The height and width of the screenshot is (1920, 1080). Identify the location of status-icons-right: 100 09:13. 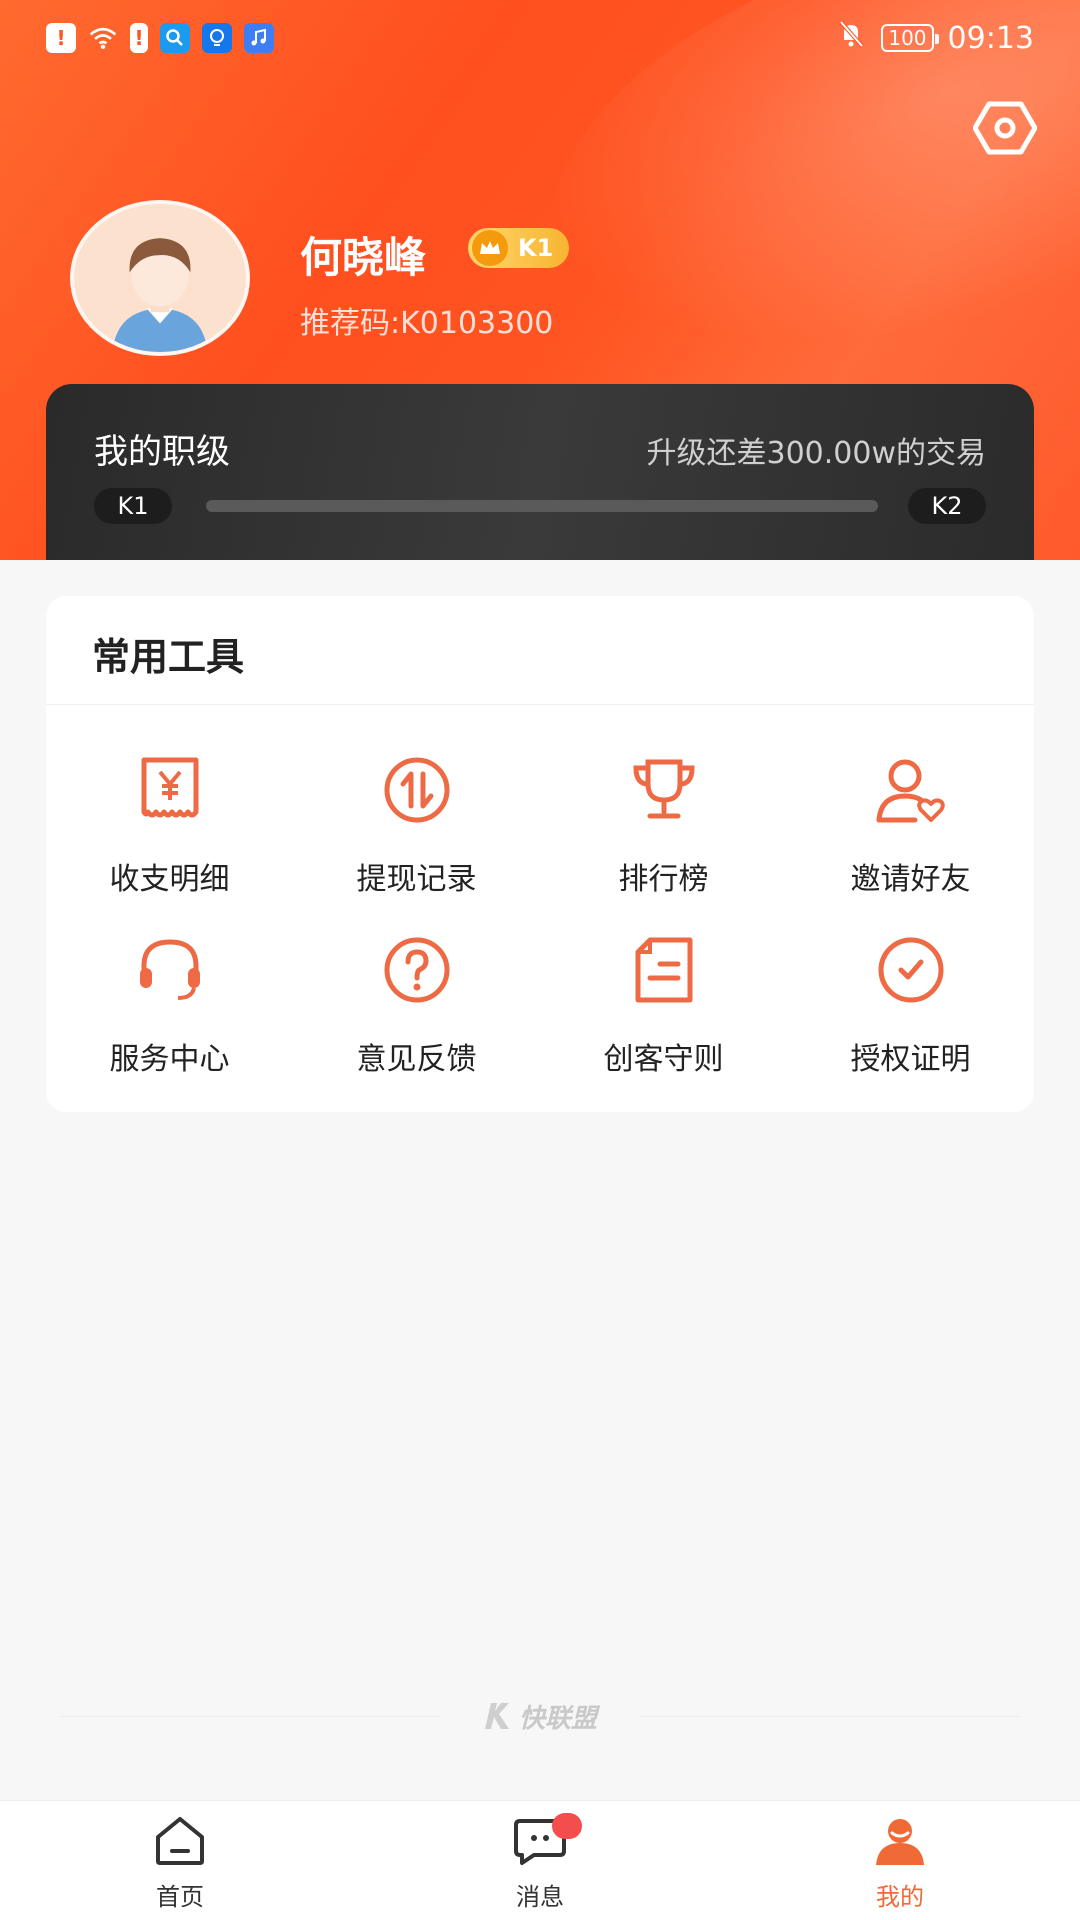
(934, 38).